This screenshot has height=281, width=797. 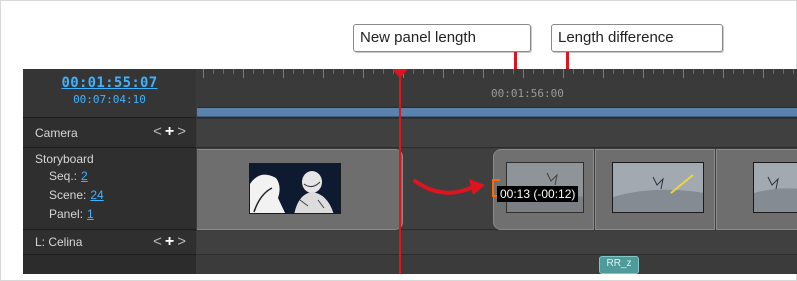 I want to click on audio-clip-badge: RR_z, so click(x=619, y=265).